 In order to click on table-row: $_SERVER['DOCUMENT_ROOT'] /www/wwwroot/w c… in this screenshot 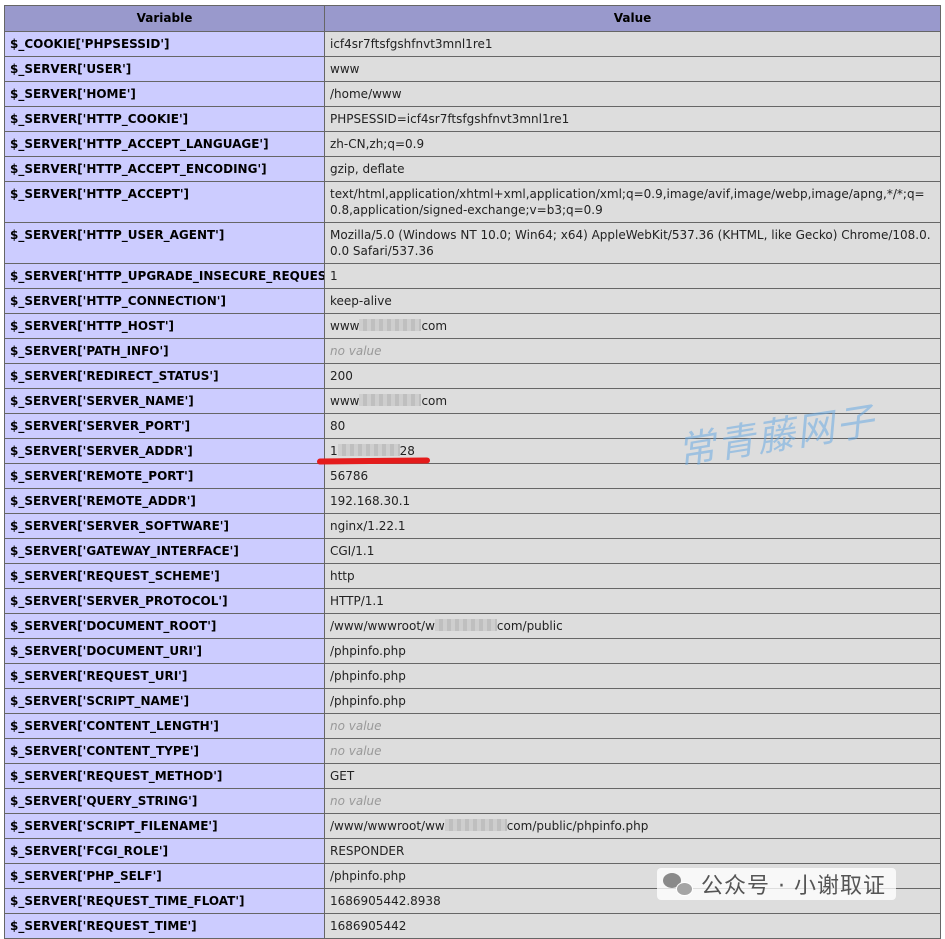, I will do `click(472, 626)`.